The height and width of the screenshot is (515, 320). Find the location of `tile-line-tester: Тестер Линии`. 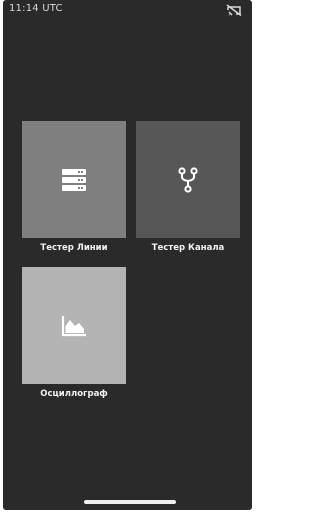

tile-line-tester: Тестер Линии is located at coordinates (74, 188).